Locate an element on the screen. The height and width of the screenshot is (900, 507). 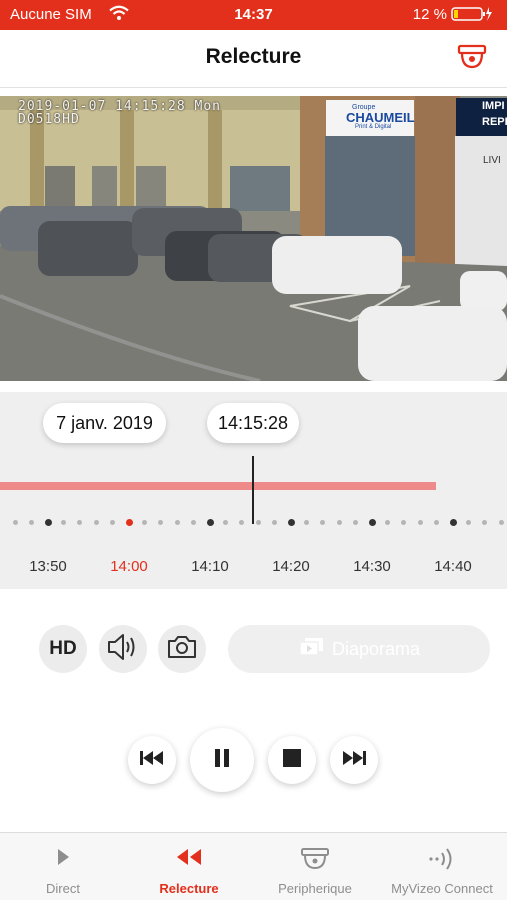
livr-sign: LIVI is located at coordinates (492, 160).